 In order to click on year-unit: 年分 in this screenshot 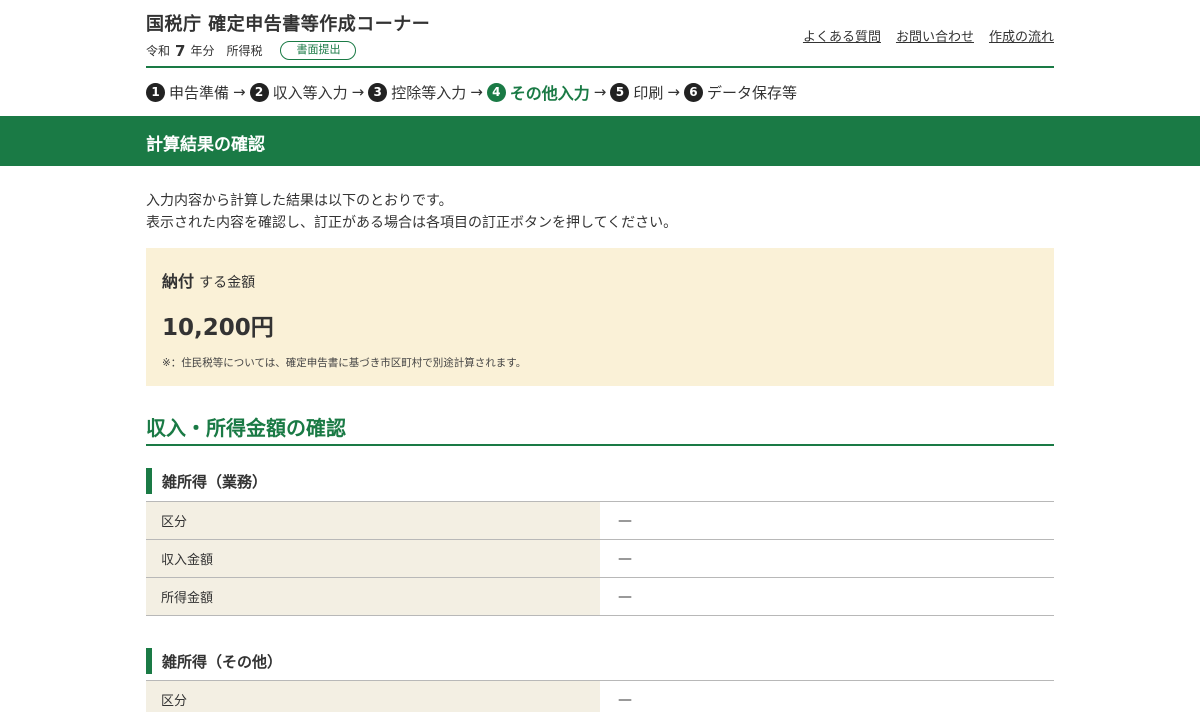, I will do `click(202, 51)`.